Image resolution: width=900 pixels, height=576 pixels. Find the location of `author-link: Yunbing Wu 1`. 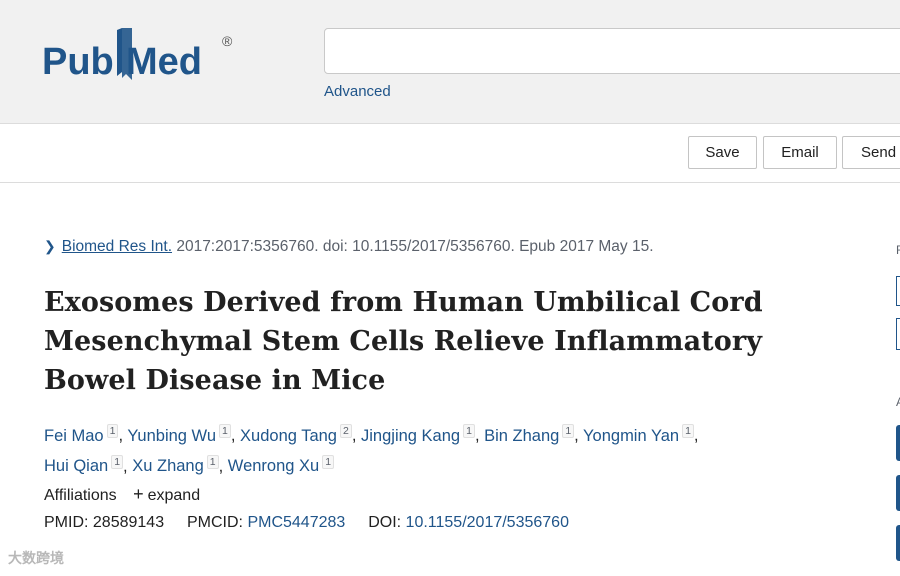

author-link: Yunbing Wu 1 is located at coordinates (179, 434).